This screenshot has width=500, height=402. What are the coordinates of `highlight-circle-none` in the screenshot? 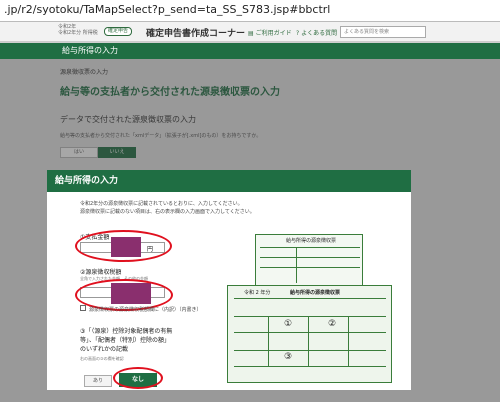 It's located at (138, 378).